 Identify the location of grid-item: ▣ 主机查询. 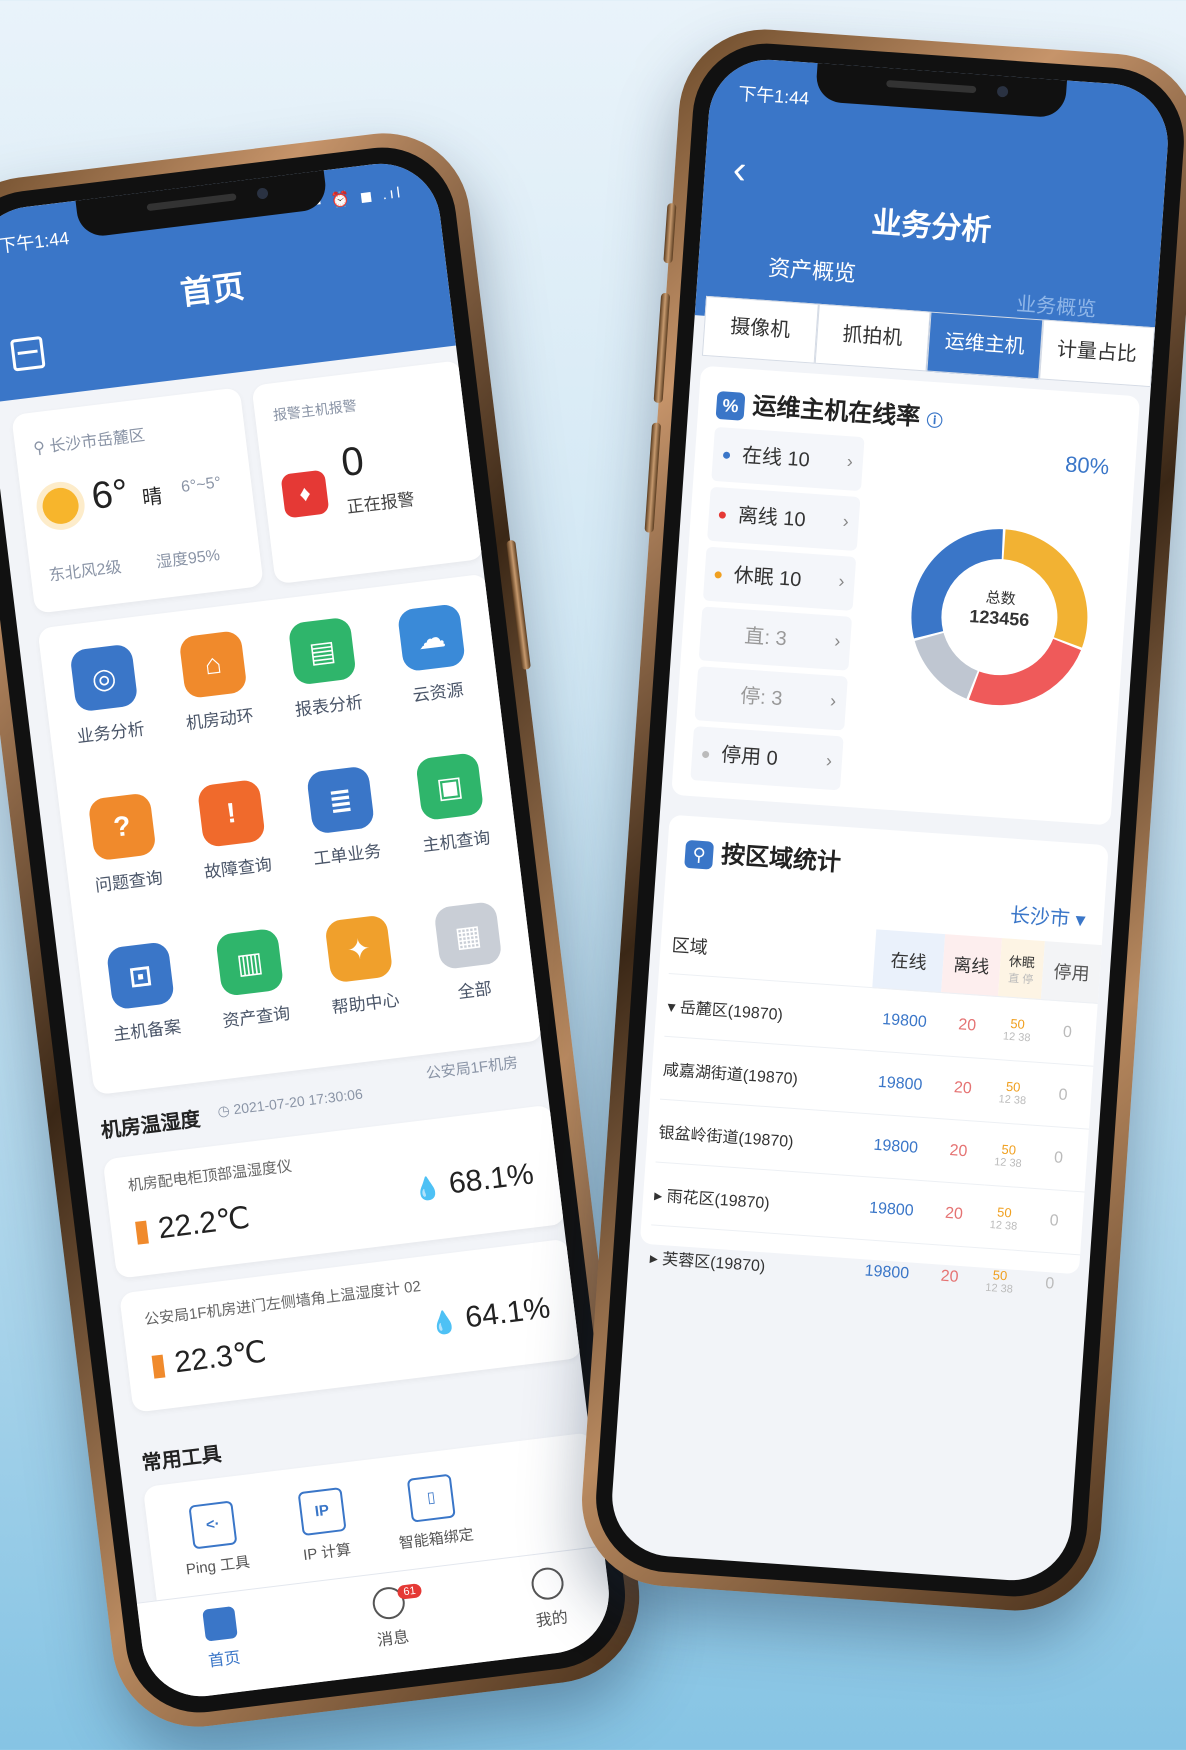
(451, 804).